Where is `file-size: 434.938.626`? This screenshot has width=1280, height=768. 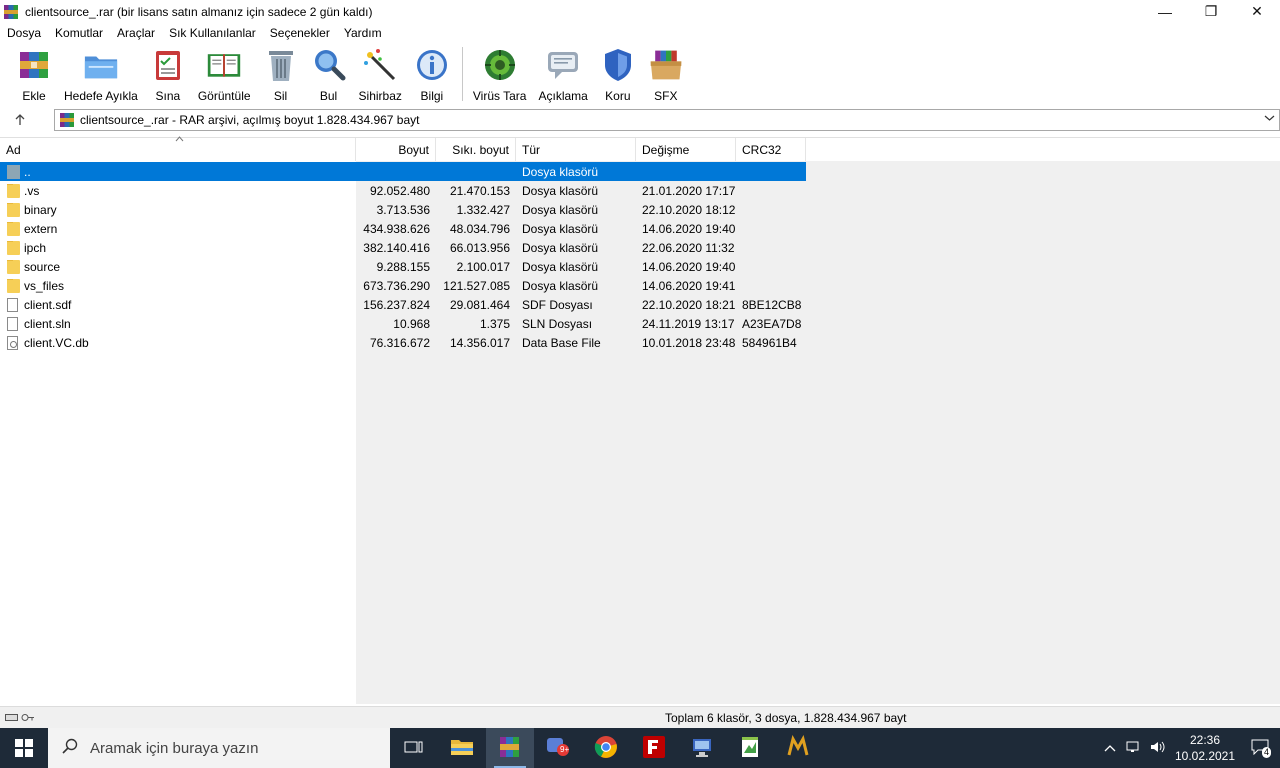
file-size: 434.938.626 is located at coordinates (396, 228).